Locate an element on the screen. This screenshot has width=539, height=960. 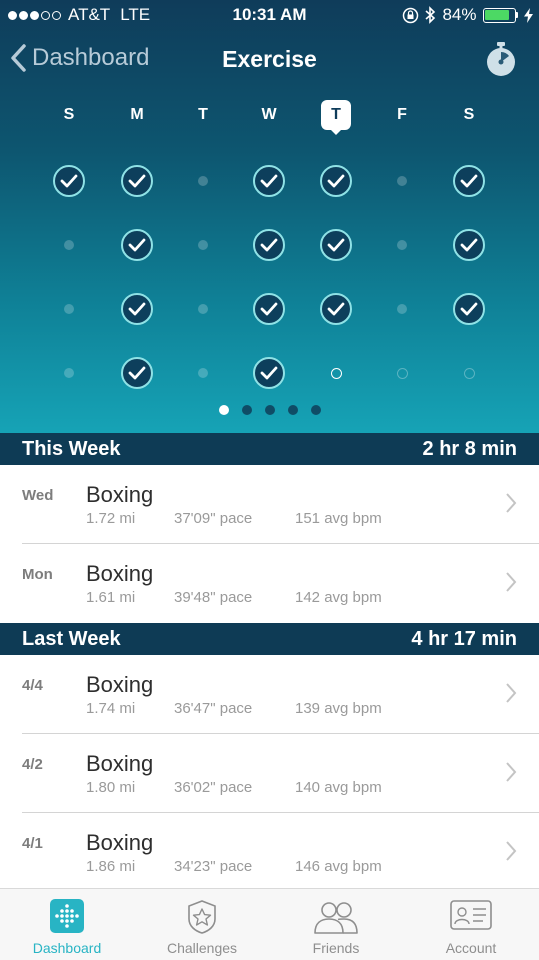
tab-account: Account is located at coordinates (471, 924).